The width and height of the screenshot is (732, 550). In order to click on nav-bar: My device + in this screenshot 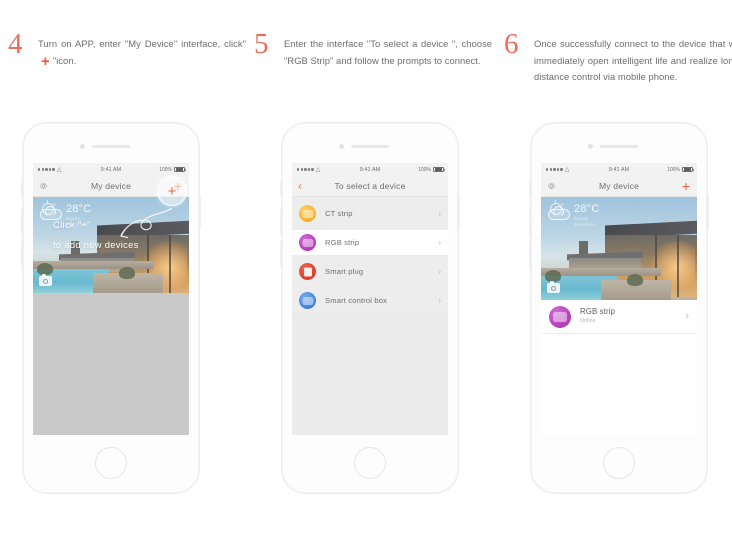, I will do `click(619, 186)`.